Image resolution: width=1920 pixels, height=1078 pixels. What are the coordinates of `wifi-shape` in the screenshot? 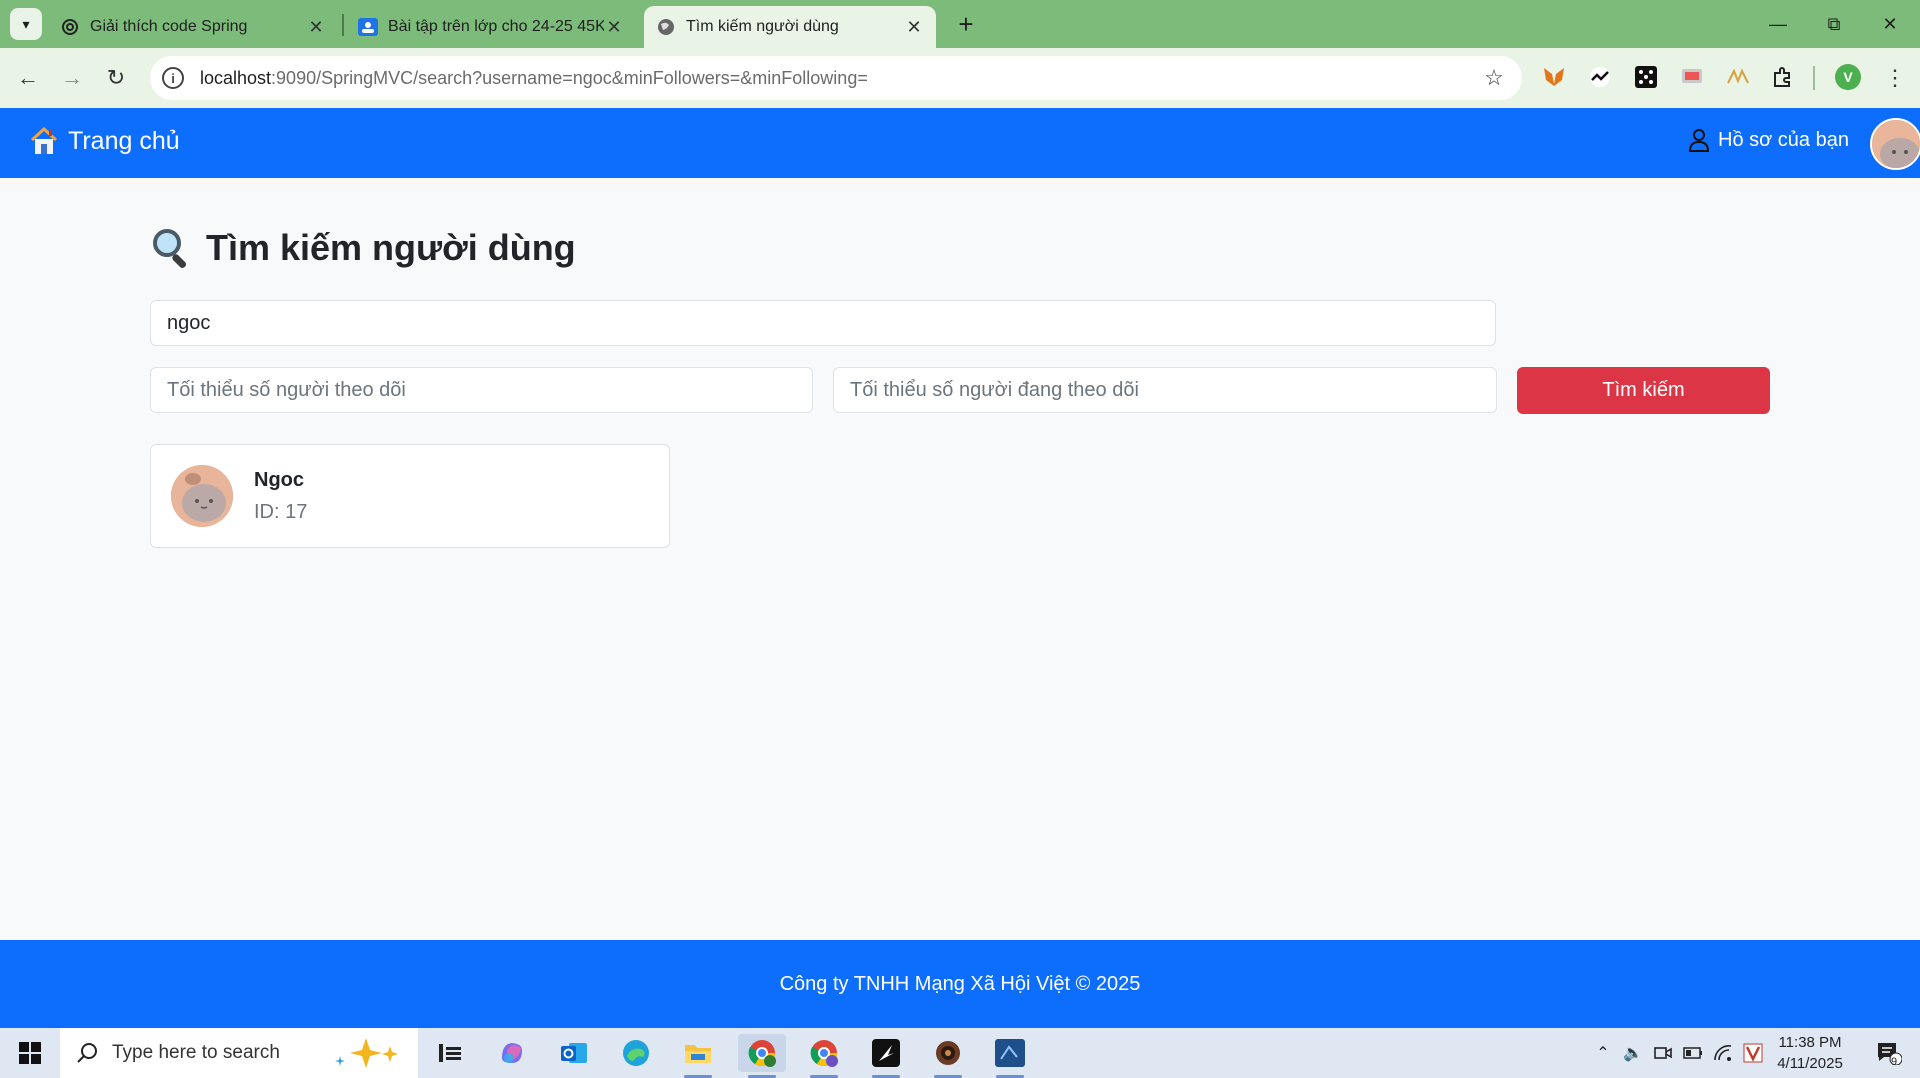 It's located at (1723, 1053).